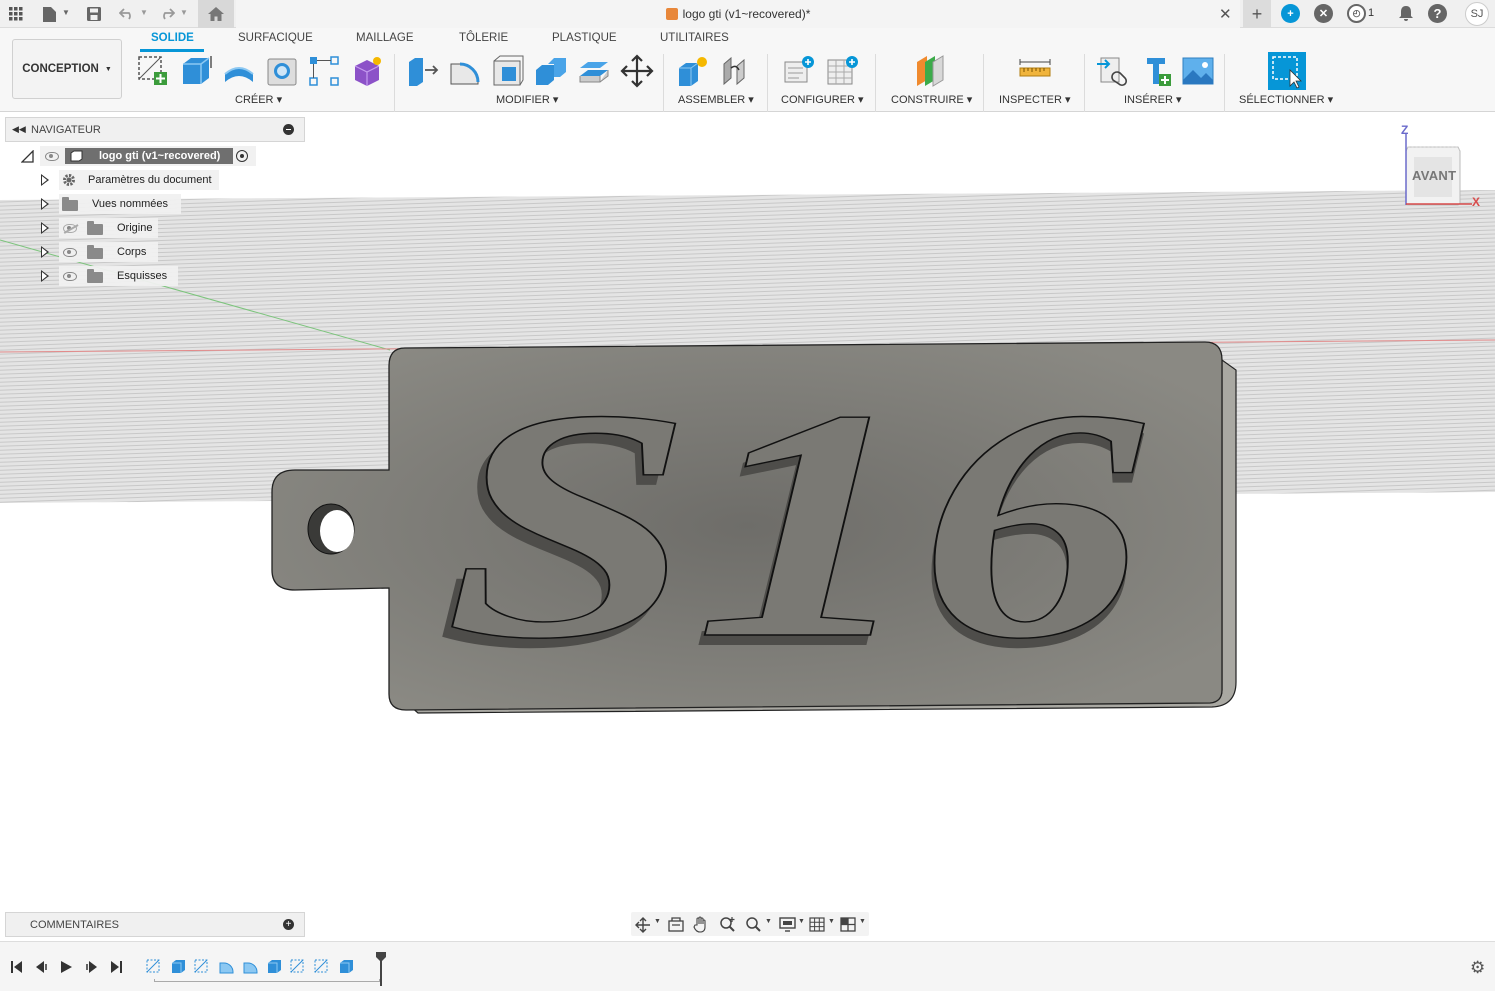  I want to click on step-forward-icon, so click(91, 967).